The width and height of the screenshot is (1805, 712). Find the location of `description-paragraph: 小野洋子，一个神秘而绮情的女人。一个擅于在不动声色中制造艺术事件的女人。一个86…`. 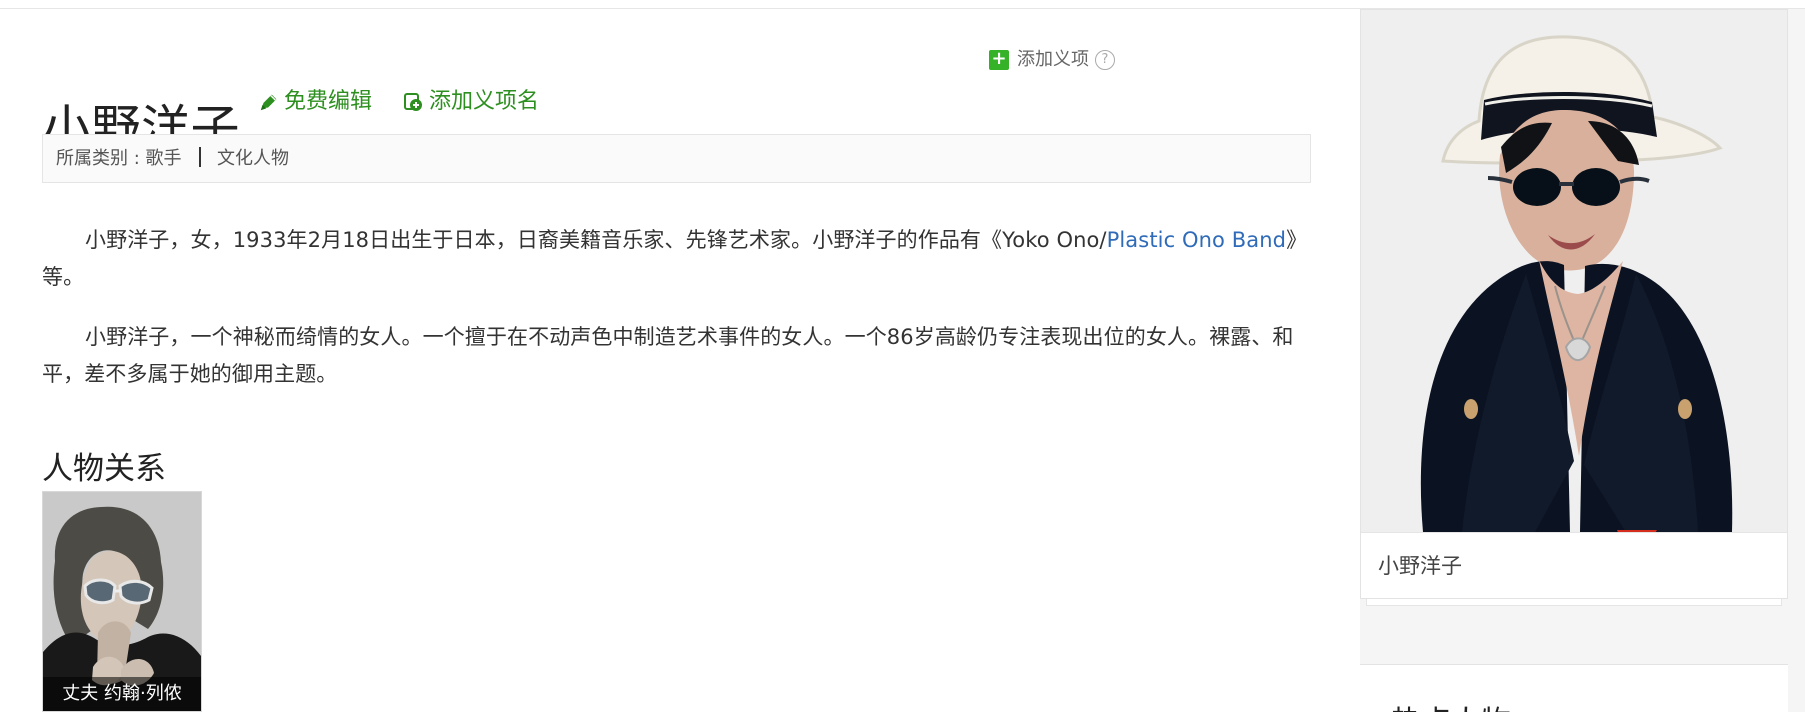

description-paragraph: 小野洋子，一个神秘而绮情的女人。一个擅于在不动声色中制造艺术事件的女人。一个86… is located at coordinates (668, 355).